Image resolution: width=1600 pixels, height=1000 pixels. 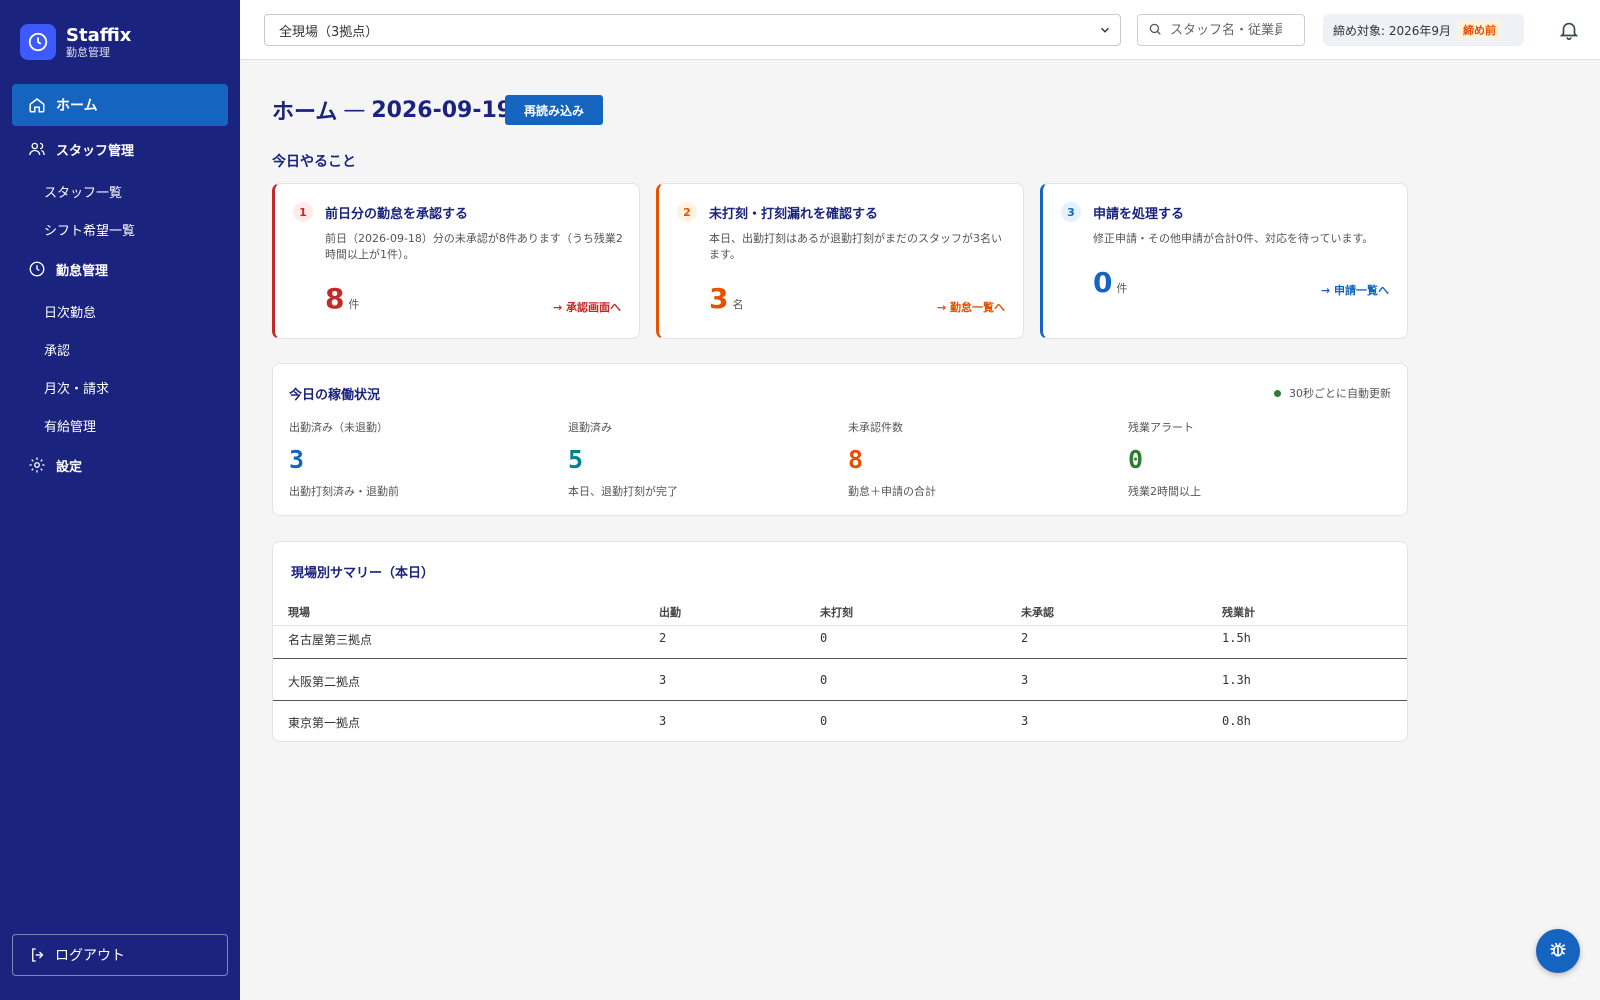 I want to click on cell-site: 大阪第二拠点, so click(x=324, y=682).